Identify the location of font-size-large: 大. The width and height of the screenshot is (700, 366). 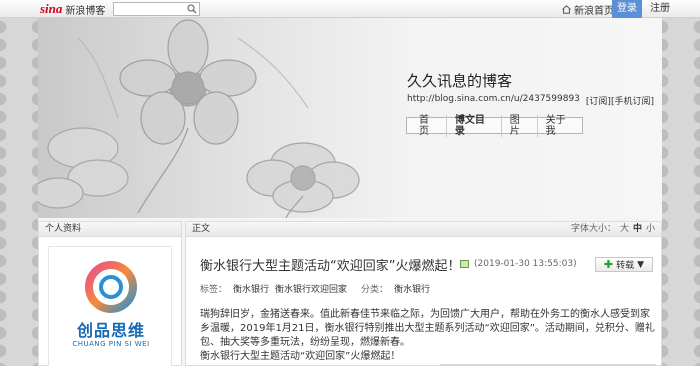
(624, 229).